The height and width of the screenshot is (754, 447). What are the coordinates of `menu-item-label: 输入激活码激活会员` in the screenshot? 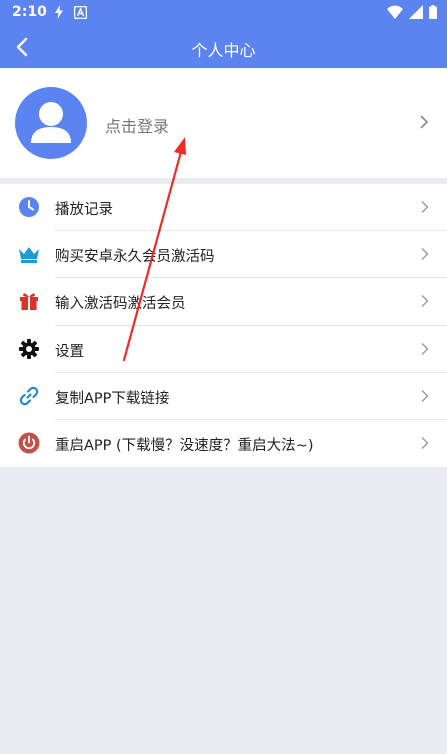 It's located at (120, 304).